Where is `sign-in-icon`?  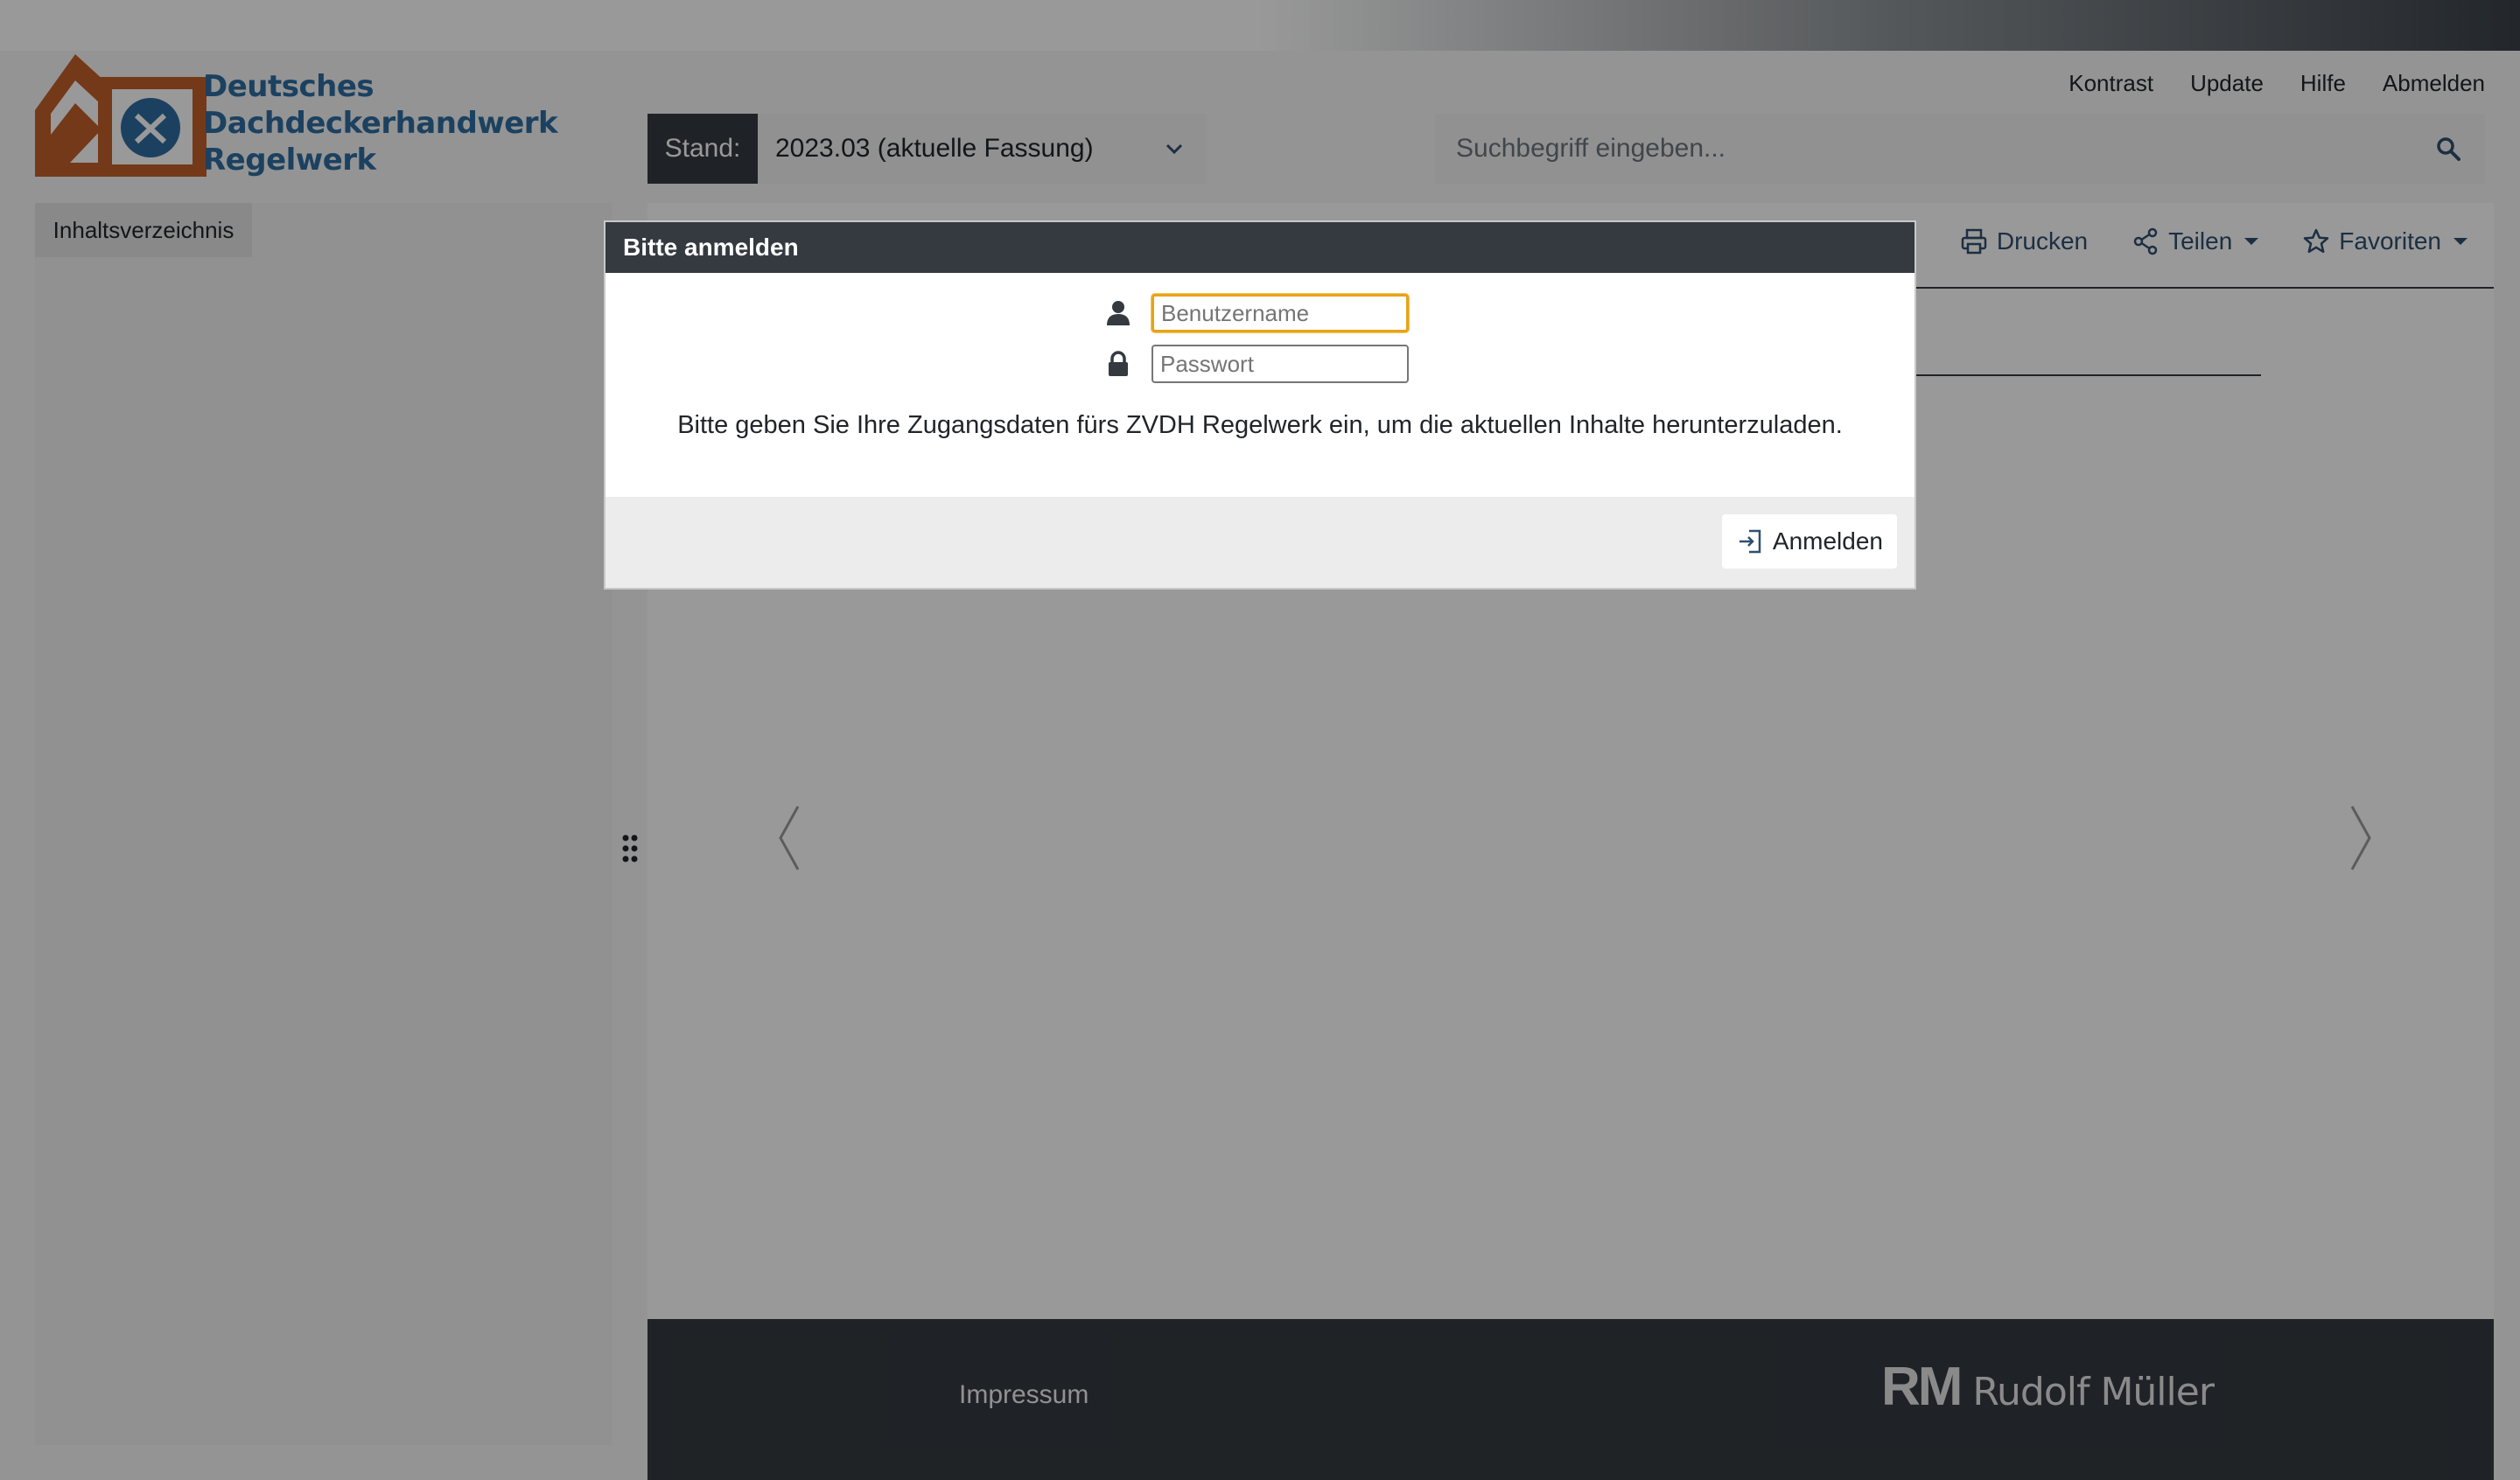 sign-in-icon is located at coordinates (1750, 542).